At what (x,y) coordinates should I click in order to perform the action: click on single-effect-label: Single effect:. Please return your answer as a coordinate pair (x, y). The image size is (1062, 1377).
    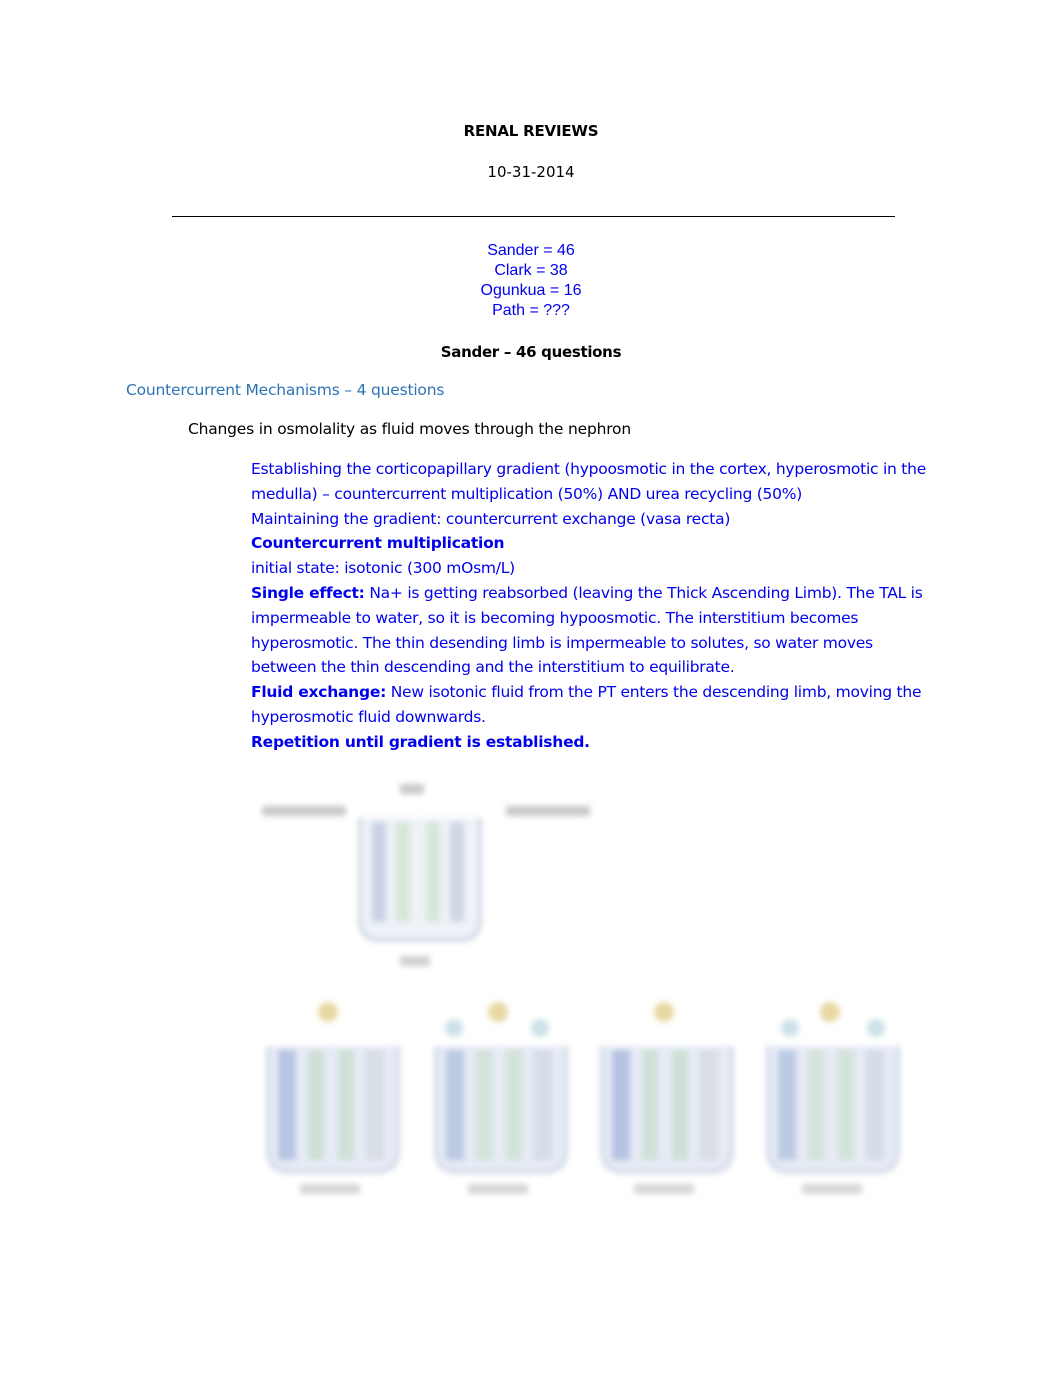
    Looking at the image, I should click on (308, 592).